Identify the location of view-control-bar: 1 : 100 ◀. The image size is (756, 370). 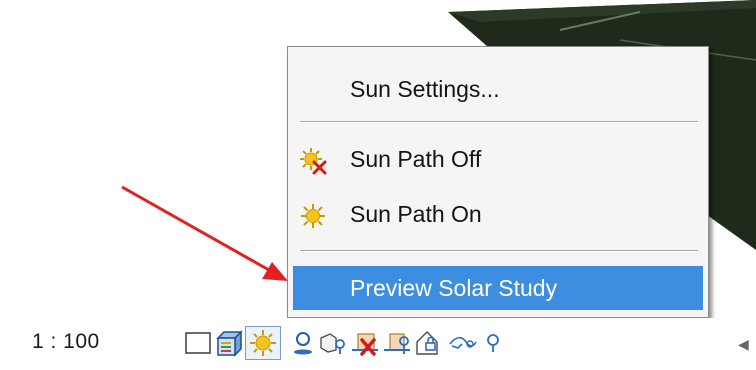
(378, 344).